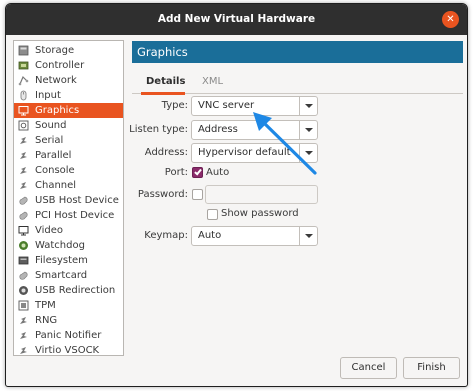  I want to click on sidebar-item-label: Video, so click(49, 230).